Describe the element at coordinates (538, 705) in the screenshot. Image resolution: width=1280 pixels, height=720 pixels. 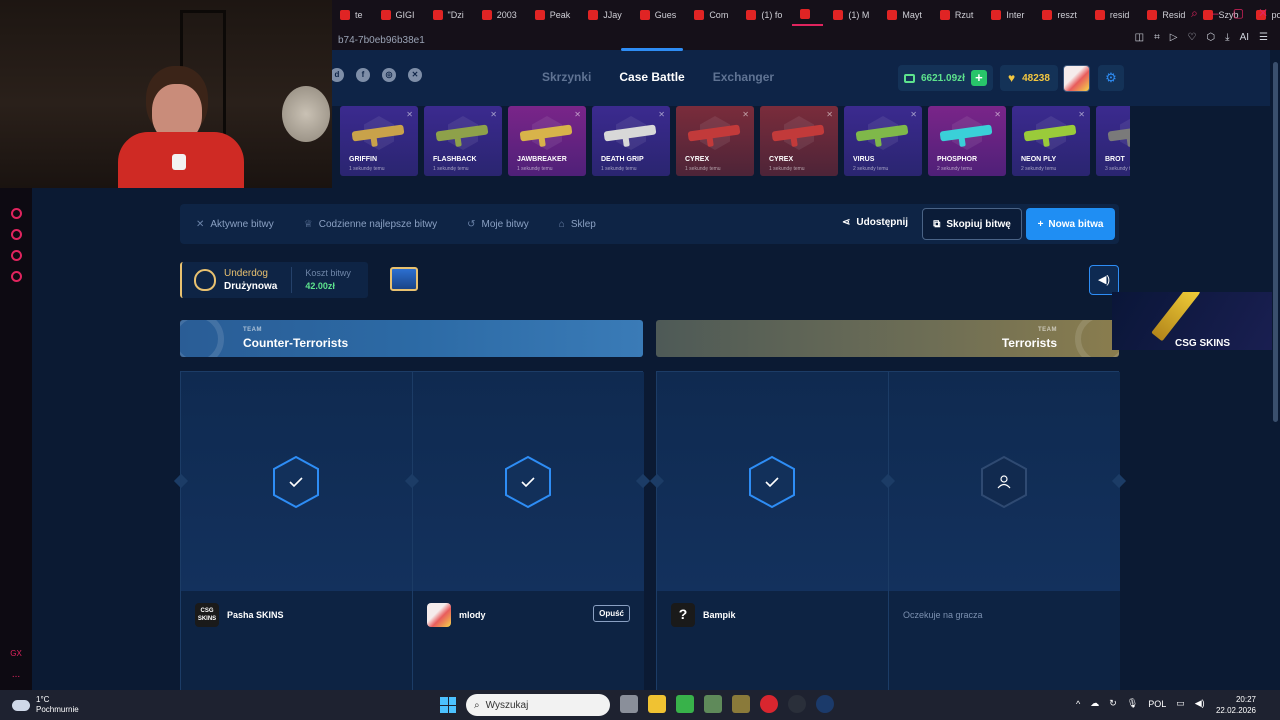
I see `taskbar-search: ⌕ Wyszukaj` at that location.